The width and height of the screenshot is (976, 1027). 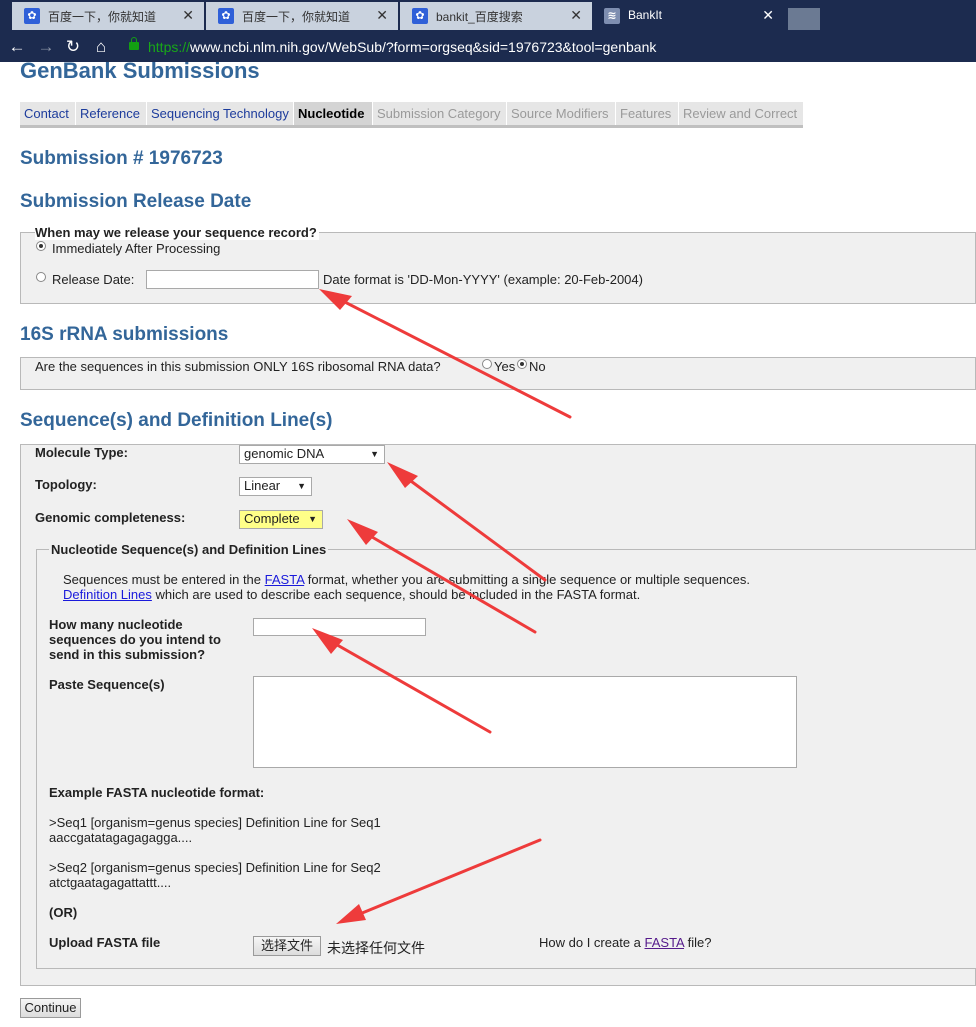 I want to click on release-date-input, so click(x=232, y=279).